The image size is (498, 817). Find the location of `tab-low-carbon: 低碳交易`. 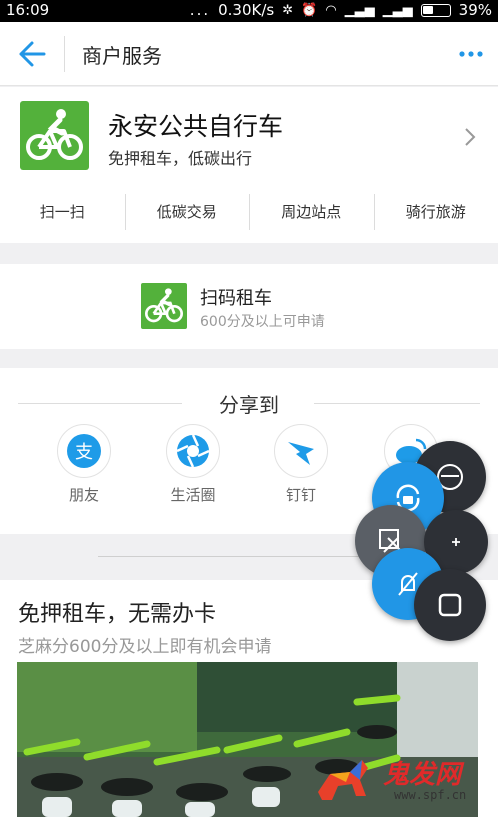

tab-low-carbon: 低碳交易 is located at coordinates (187, 212).